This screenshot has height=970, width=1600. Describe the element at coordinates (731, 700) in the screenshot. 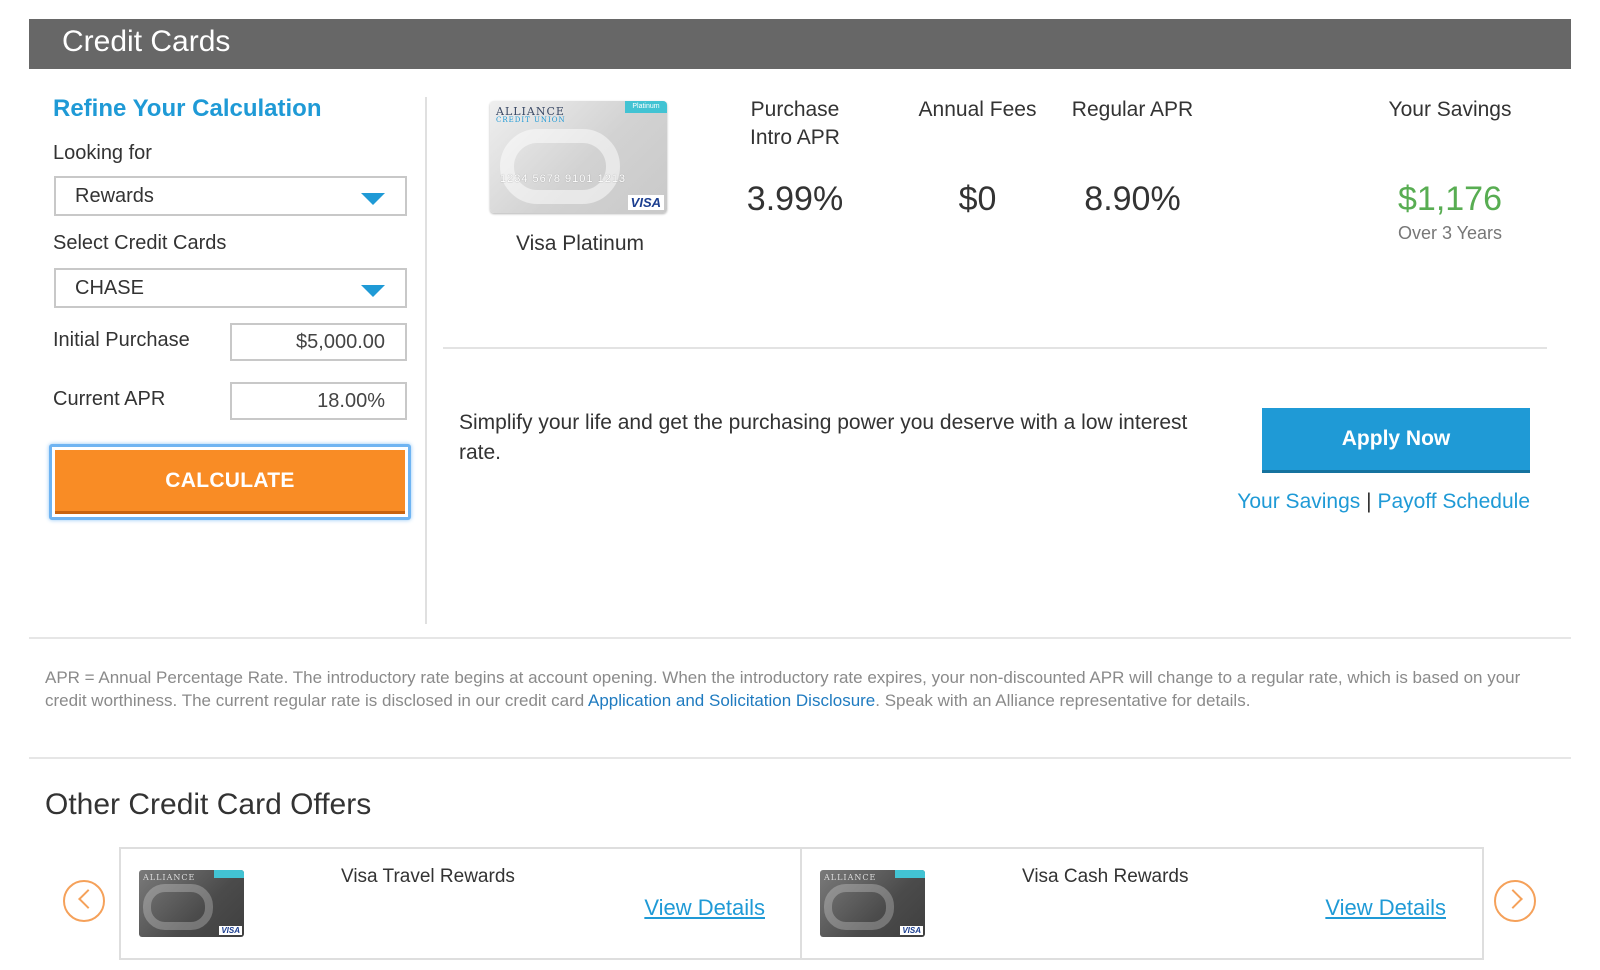

I see `disclosure-link: Application and Solicitation Disclosure` at that location.